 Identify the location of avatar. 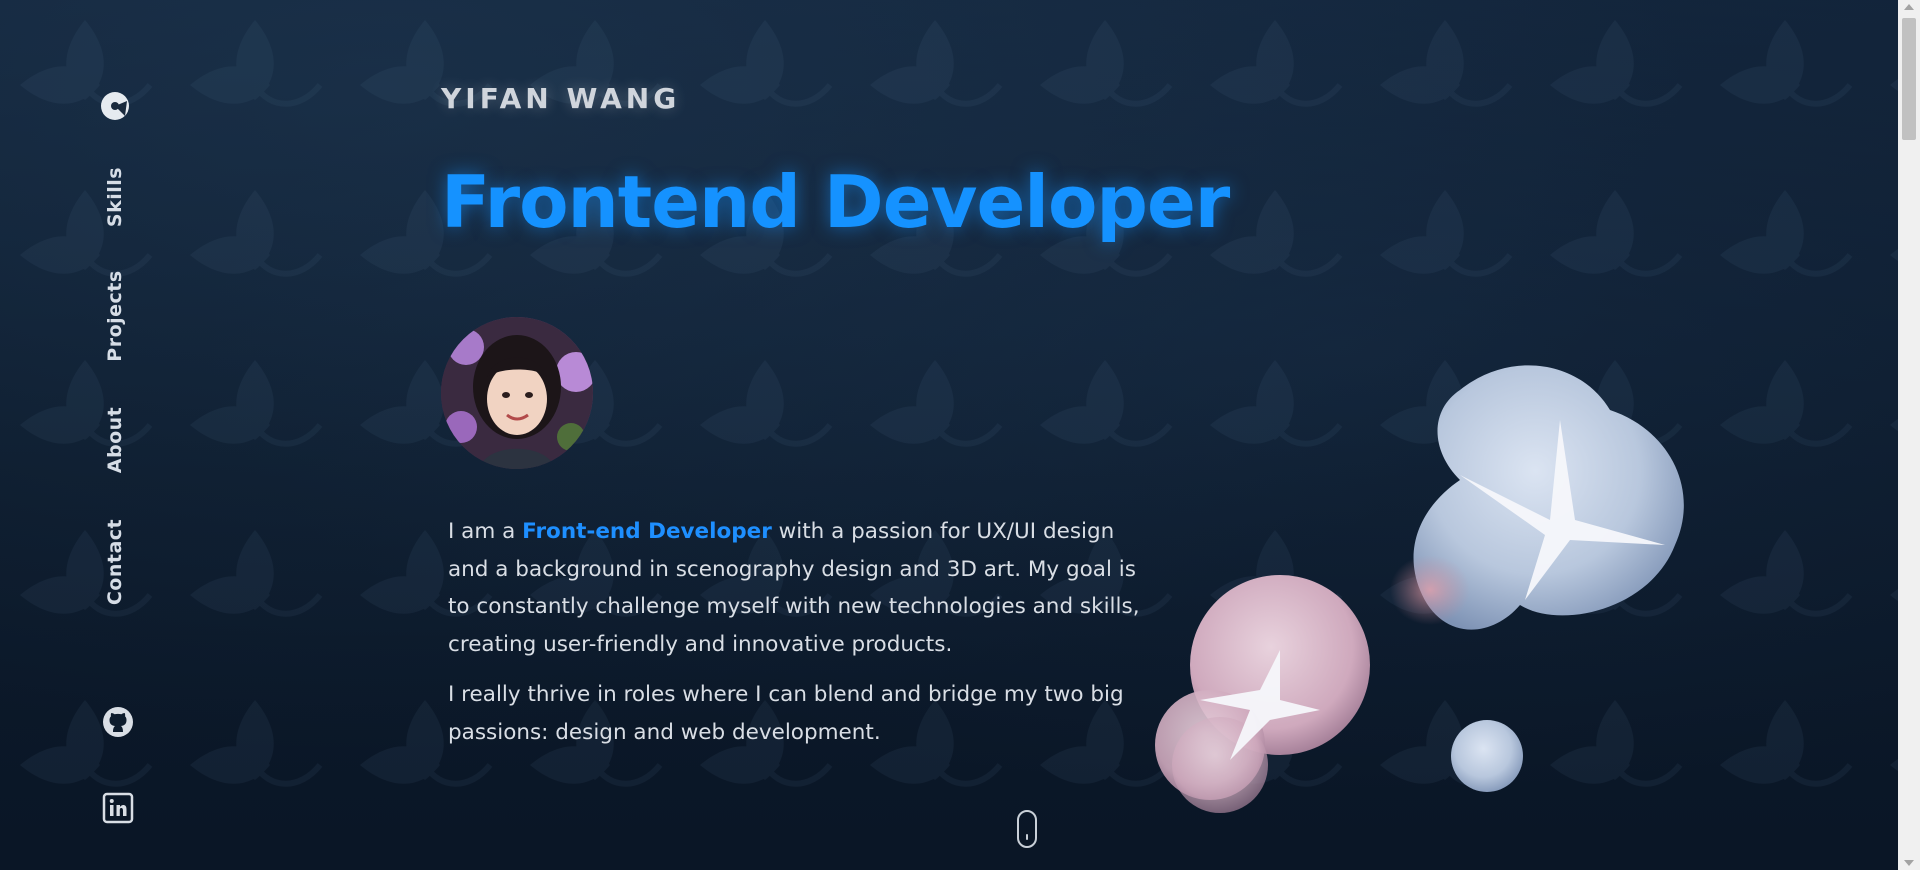
(517, 393).